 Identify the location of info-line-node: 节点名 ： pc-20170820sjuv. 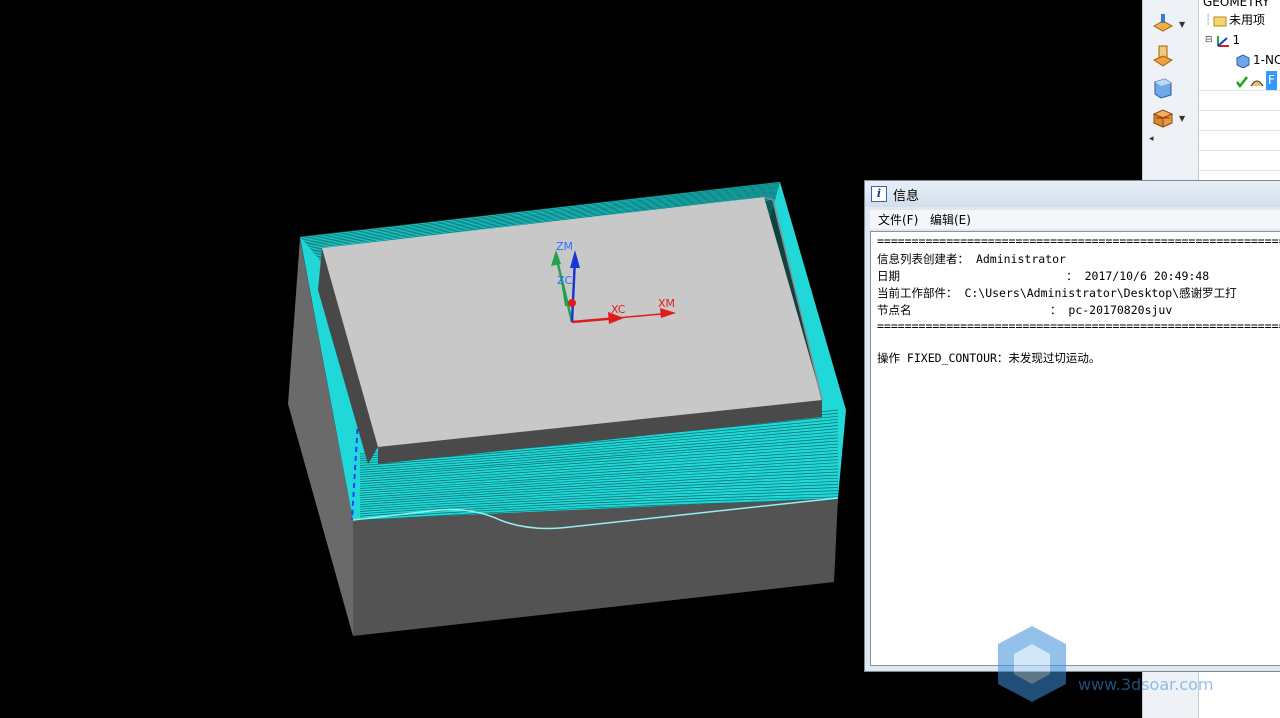
(1025, 310).